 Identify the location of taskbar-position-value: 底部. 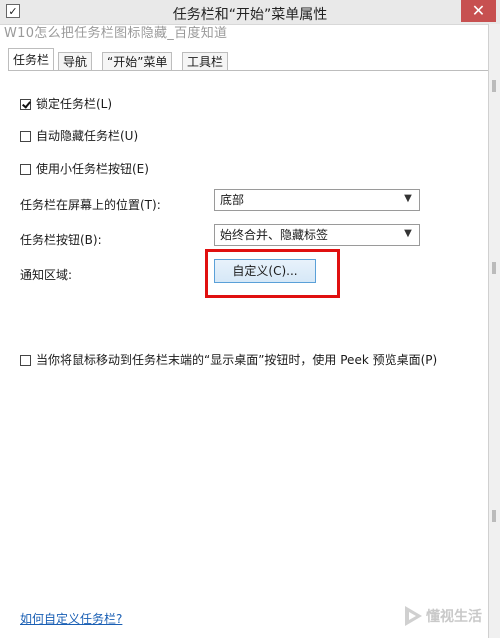
(232, 200).